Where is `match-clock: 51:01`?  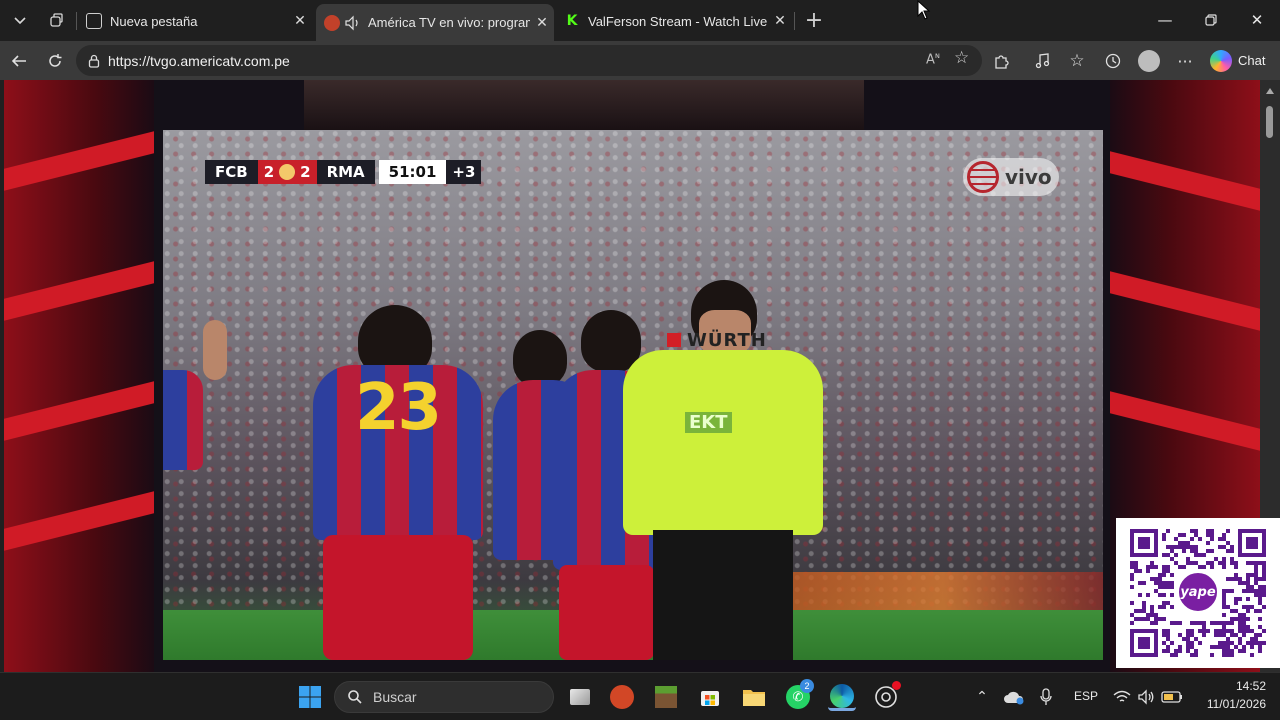
match-clock: 51:01 is located at coordinates (412, 172).